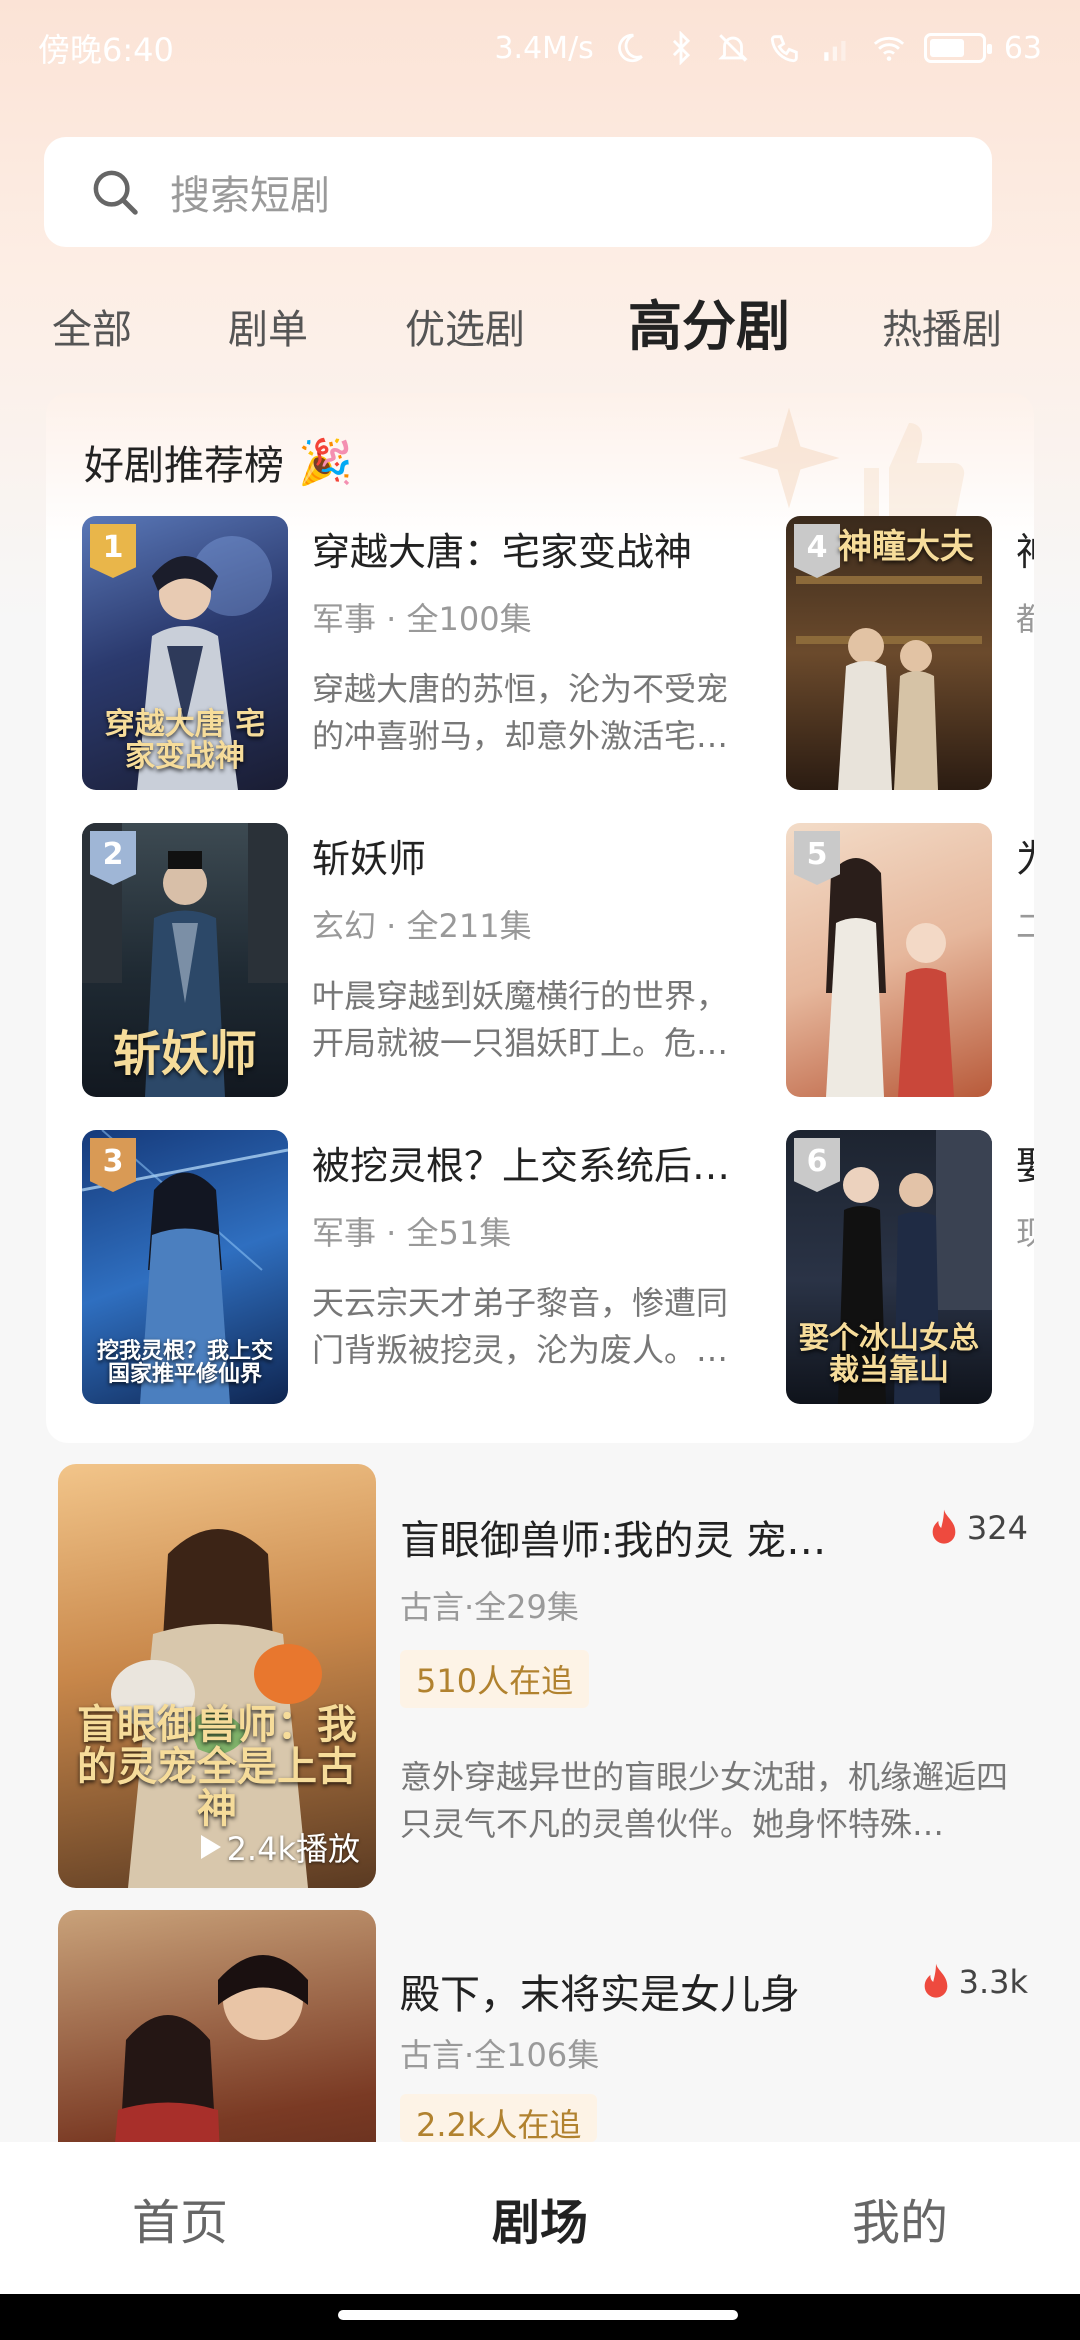 This screenshot has width=1080, height=2340. Describe the element at coordinates (993, 1982) in the screenshot. I see `hot-score-text-2: 3.3k` at that location.